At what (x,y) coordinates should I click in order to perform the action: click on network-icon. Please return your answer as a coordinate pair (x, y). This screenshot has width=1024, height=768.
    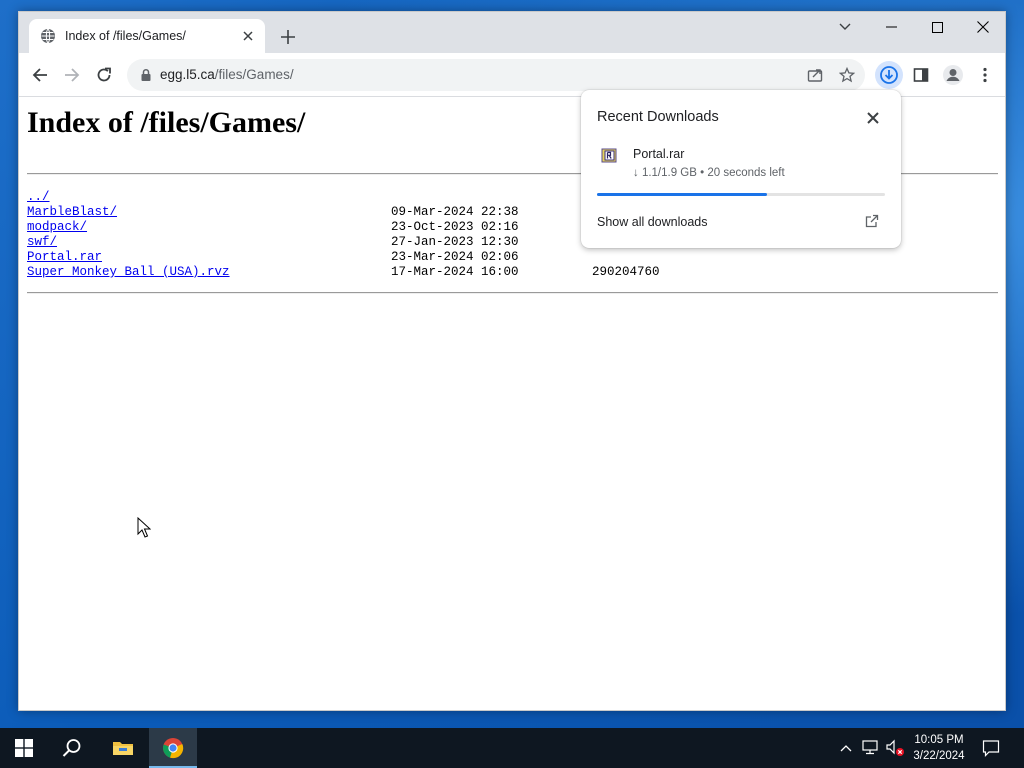
    Looking at the image, I should click on (871, 748).